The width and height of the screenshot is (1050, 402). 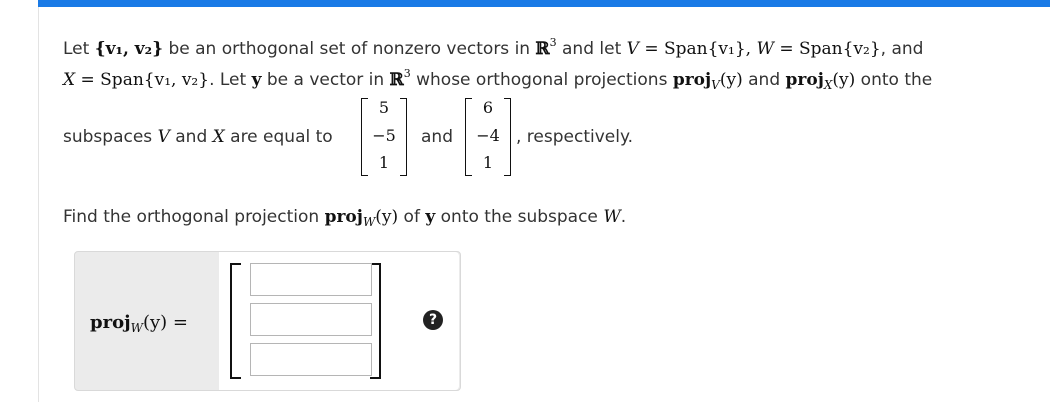 What do you see at coordinates (139, 323) in the screenshot?
I see `answer-label: projW(y) =` at bounding box center [139, 323].